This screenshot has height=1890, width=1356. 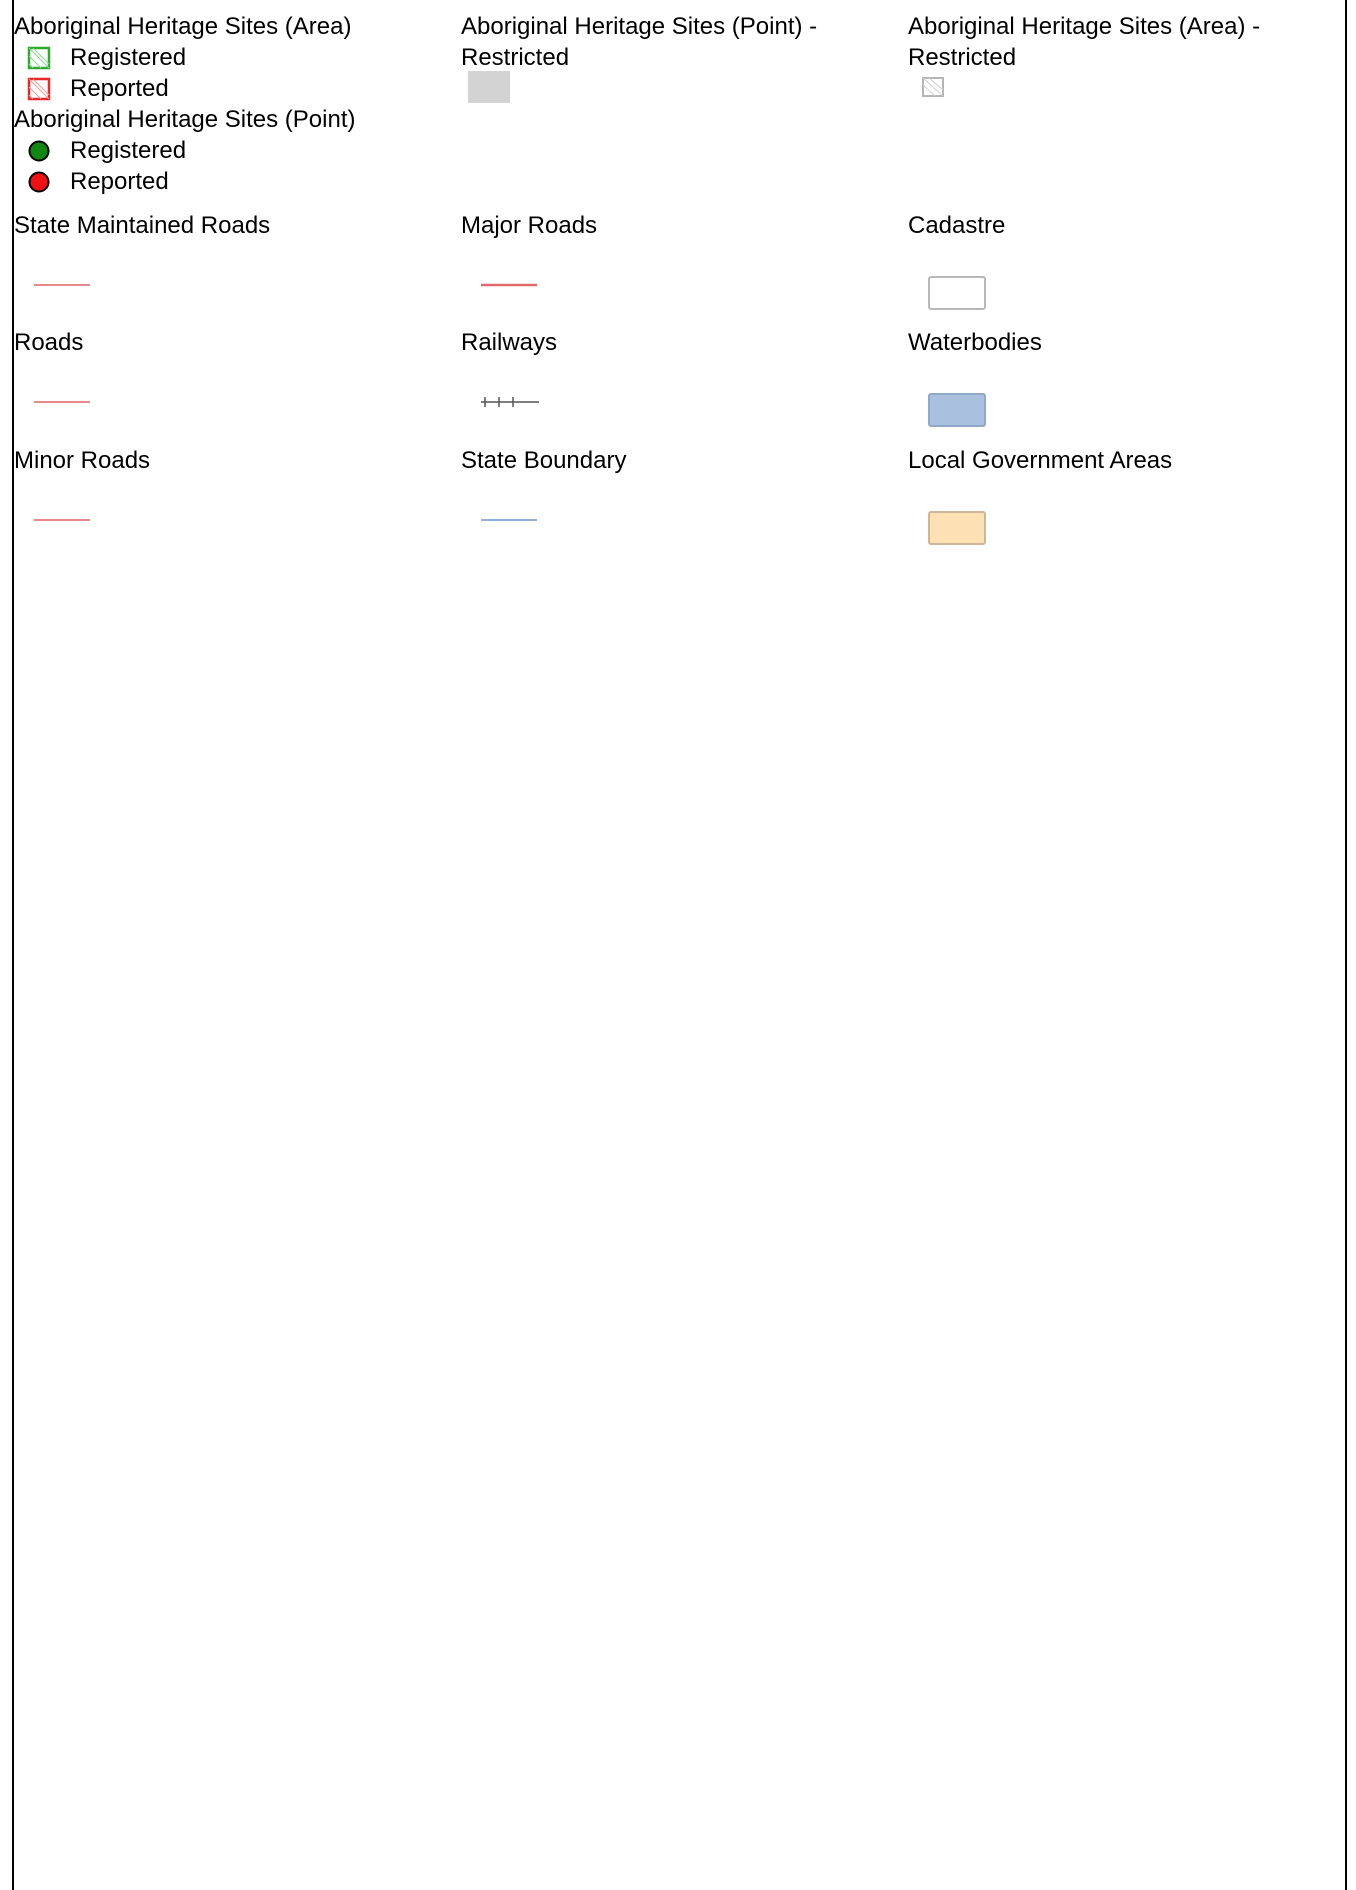 I want to click on legend-group-roads: Roads, so click(x=234, y=365).